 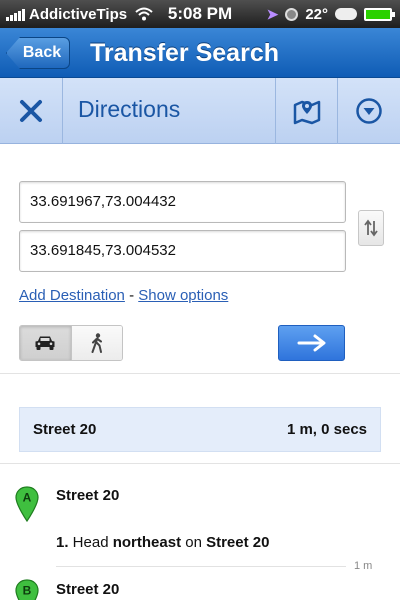 I want to click on navigation-bar: Back Transfer Search, so click(x=200, y=53).